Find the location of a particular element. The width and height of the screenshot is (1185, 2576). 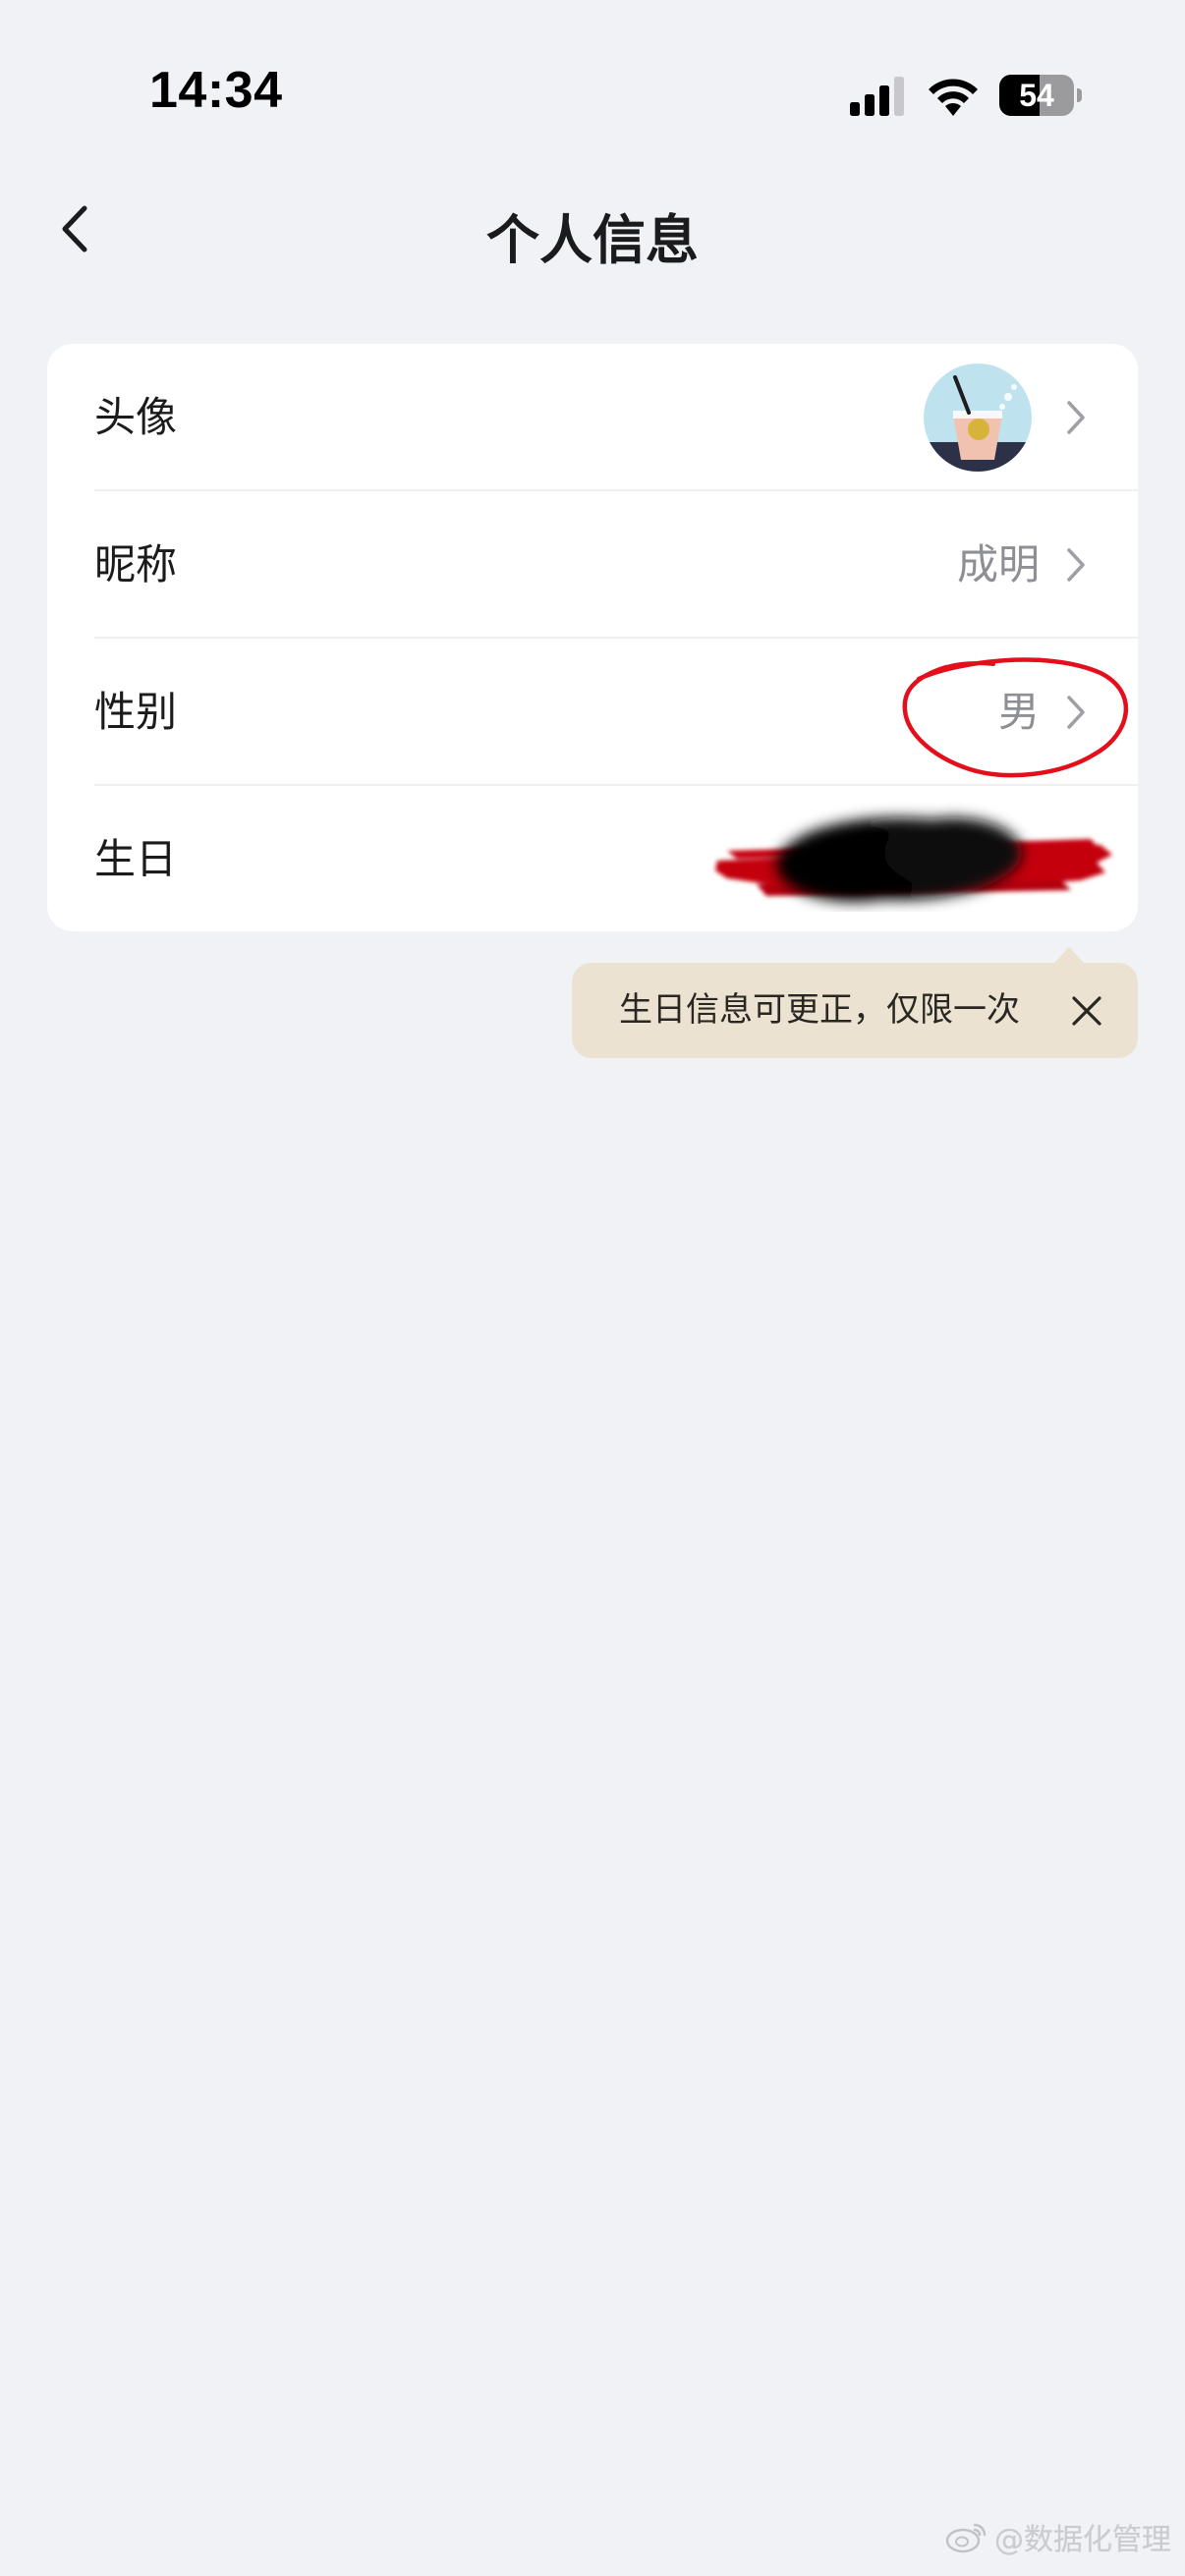

wifi-icon is located at coordinates (954, 97).